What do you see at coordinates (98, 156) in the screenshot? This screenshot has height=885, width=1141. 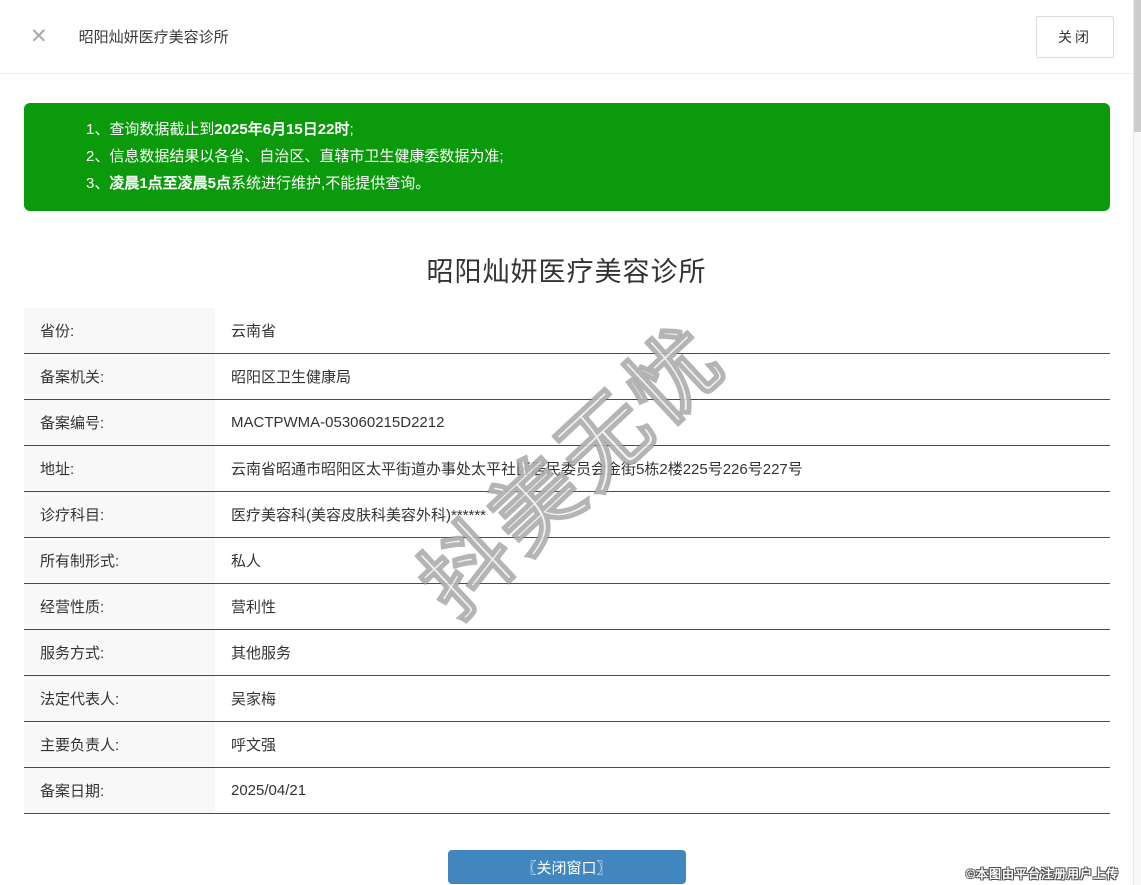 I see `notice-line-number: 2、` at bounding box center [98, 156].